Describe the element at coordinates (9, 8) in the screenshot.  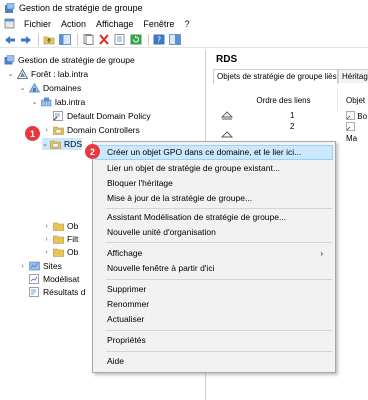
I see `gpmc-app-icon` at that location.